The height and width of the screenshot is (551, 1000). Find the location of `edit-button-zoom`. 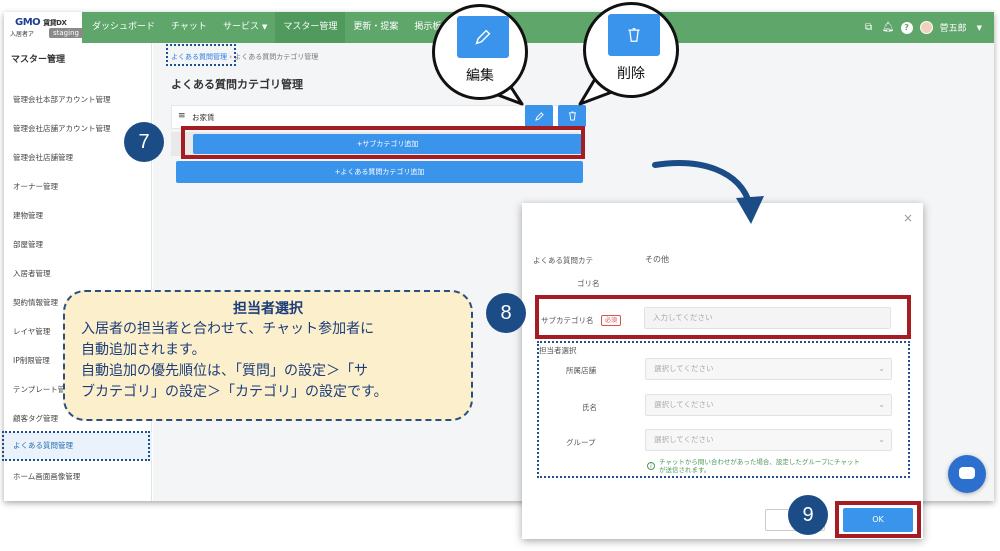

edit-button-zoom is located at coordinates (483, 37).